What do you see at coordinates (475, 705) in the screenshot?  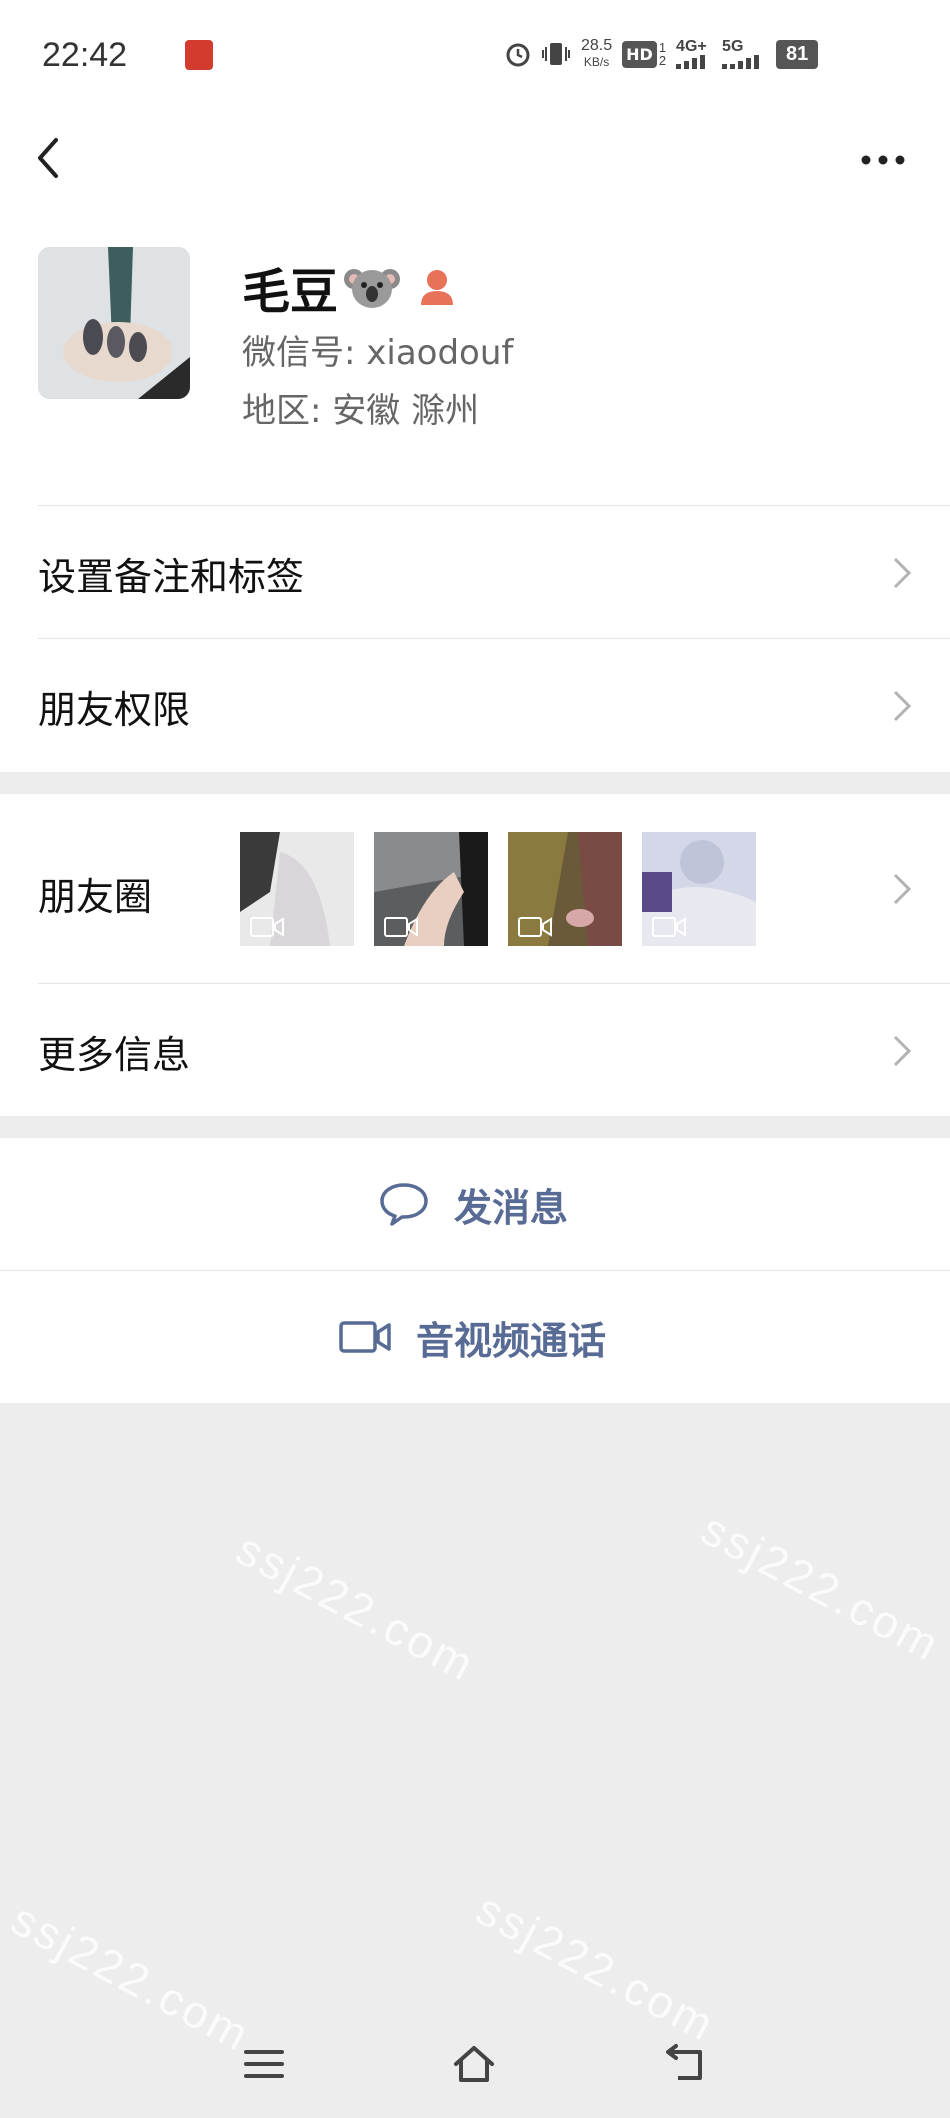 I see `friend-permissions-row: 朋友权限` at bounding box center [475, 705].